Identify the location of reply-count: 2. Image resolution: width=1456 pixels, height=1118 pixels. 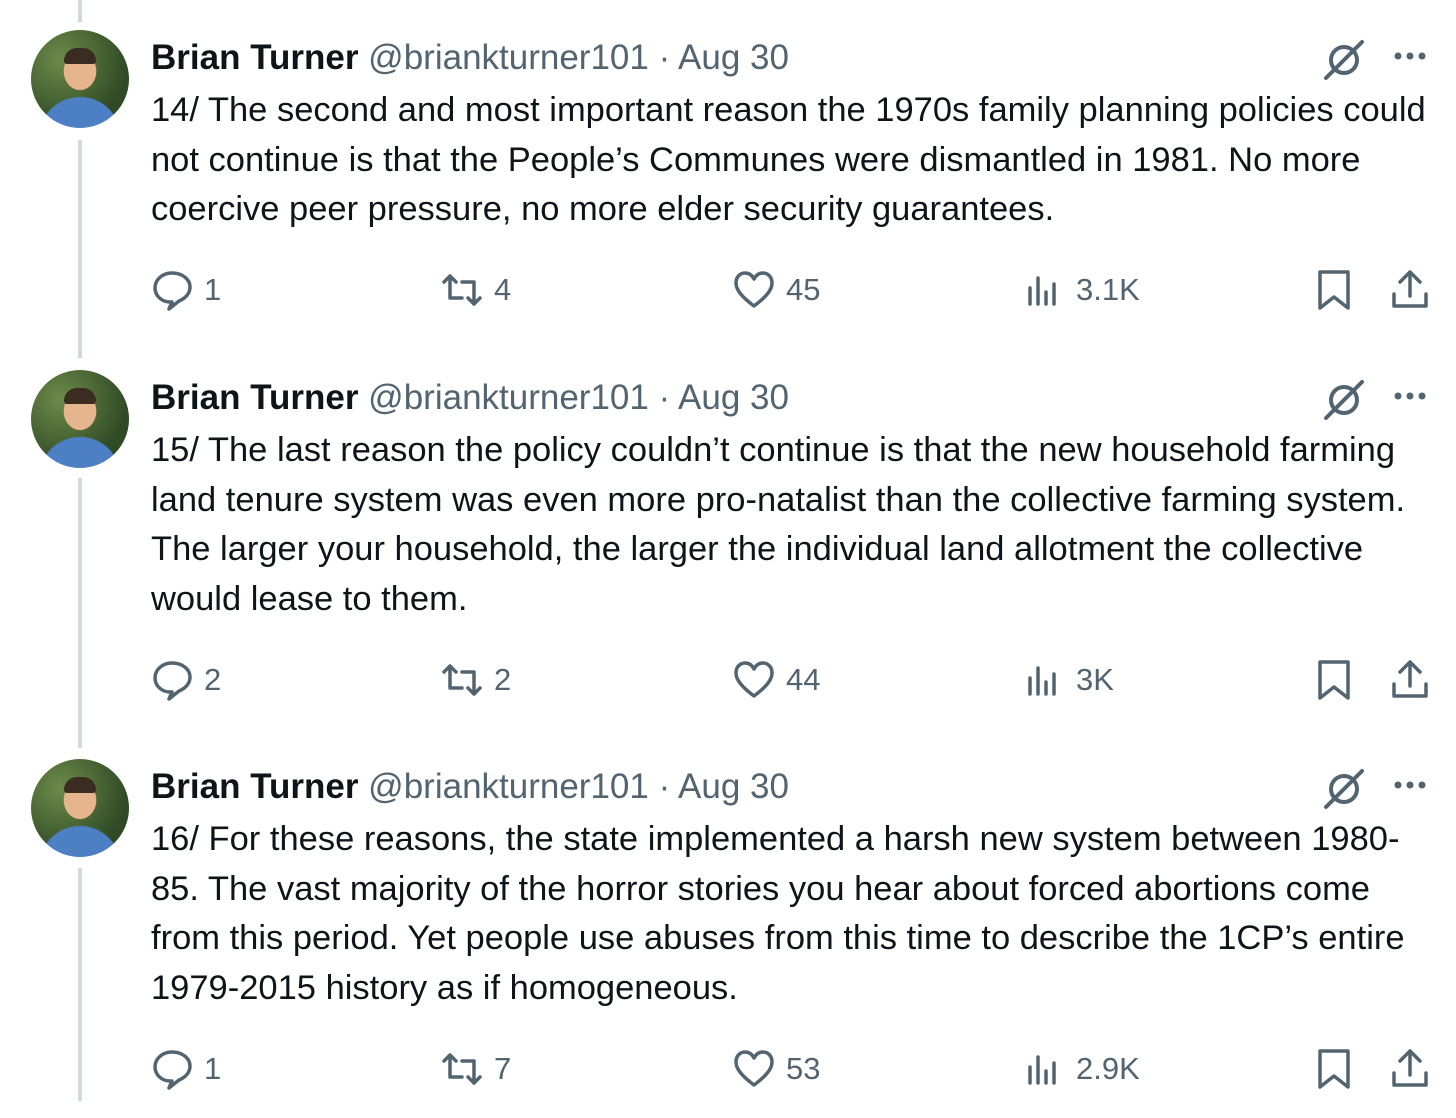
(213, 679).